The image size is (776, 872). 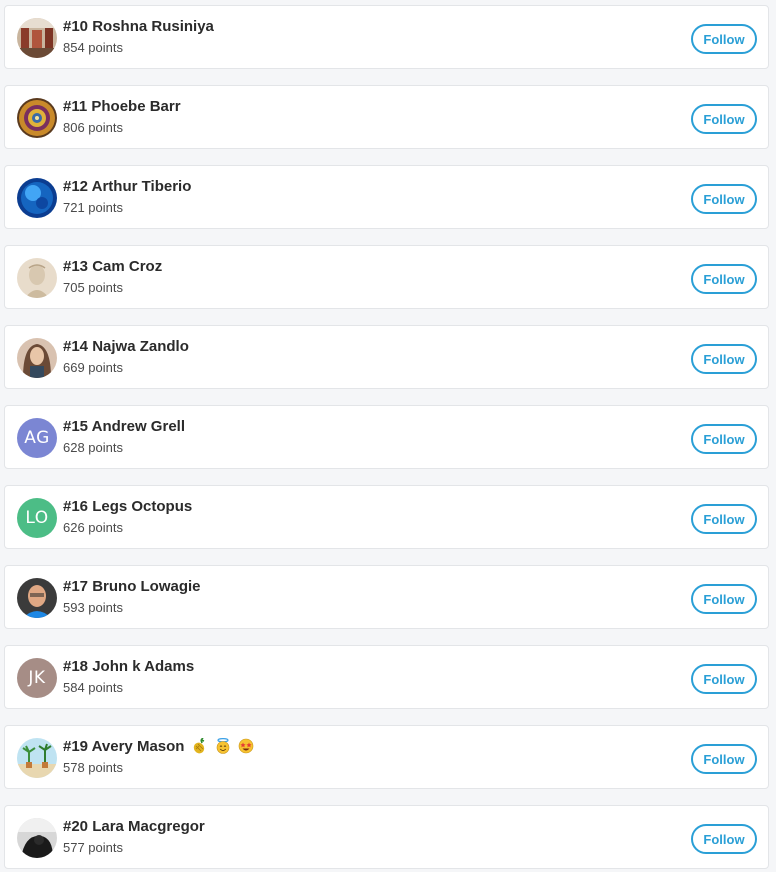 What do you see at coordinates (132, 586) in the screenshot?
I see `user-rank-name: #17 Bruno Lowagie` at bounding box center [132, 586].